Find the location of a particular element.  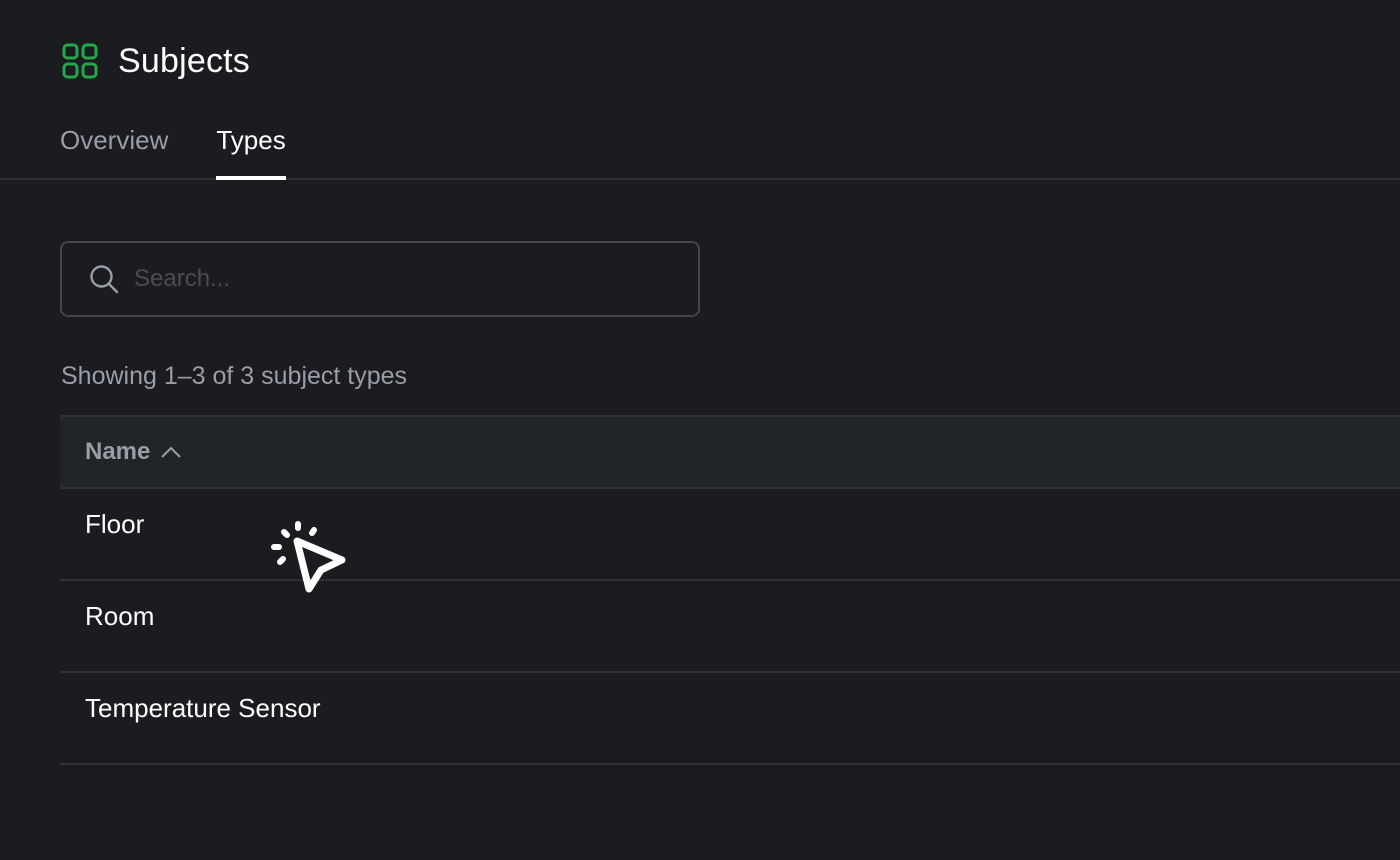

search-box is located at coordinates (380, 279).